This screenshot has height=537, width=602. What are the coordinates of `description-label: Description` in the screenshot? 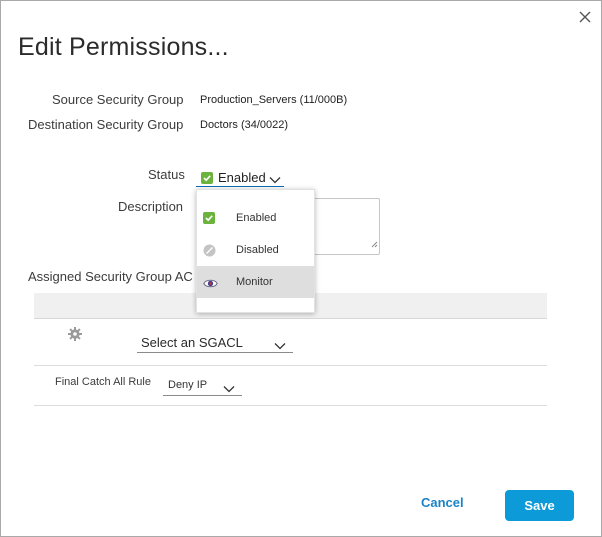 It's located at (151, 206).